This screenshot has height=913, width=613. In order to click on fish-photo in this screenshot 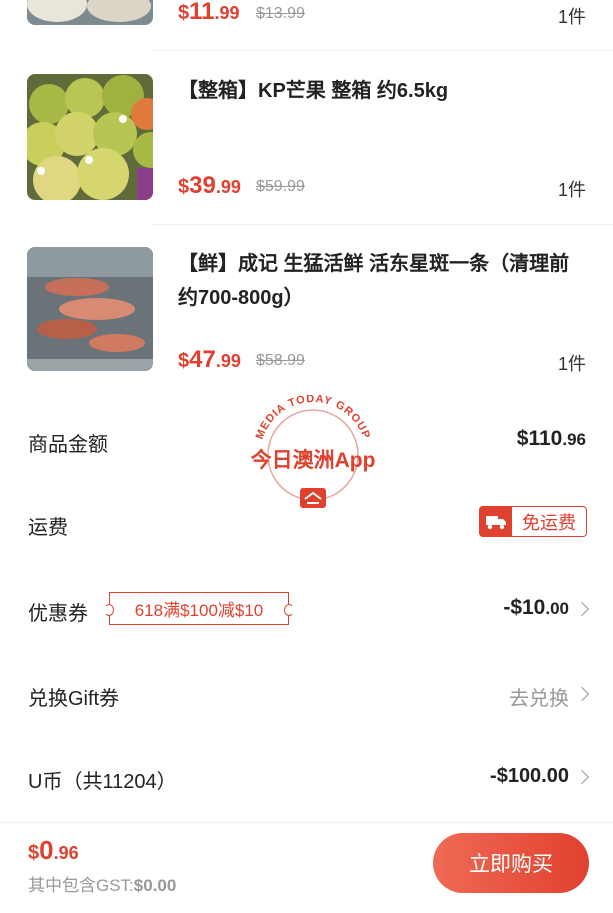, I will do `click(90, 309)`.